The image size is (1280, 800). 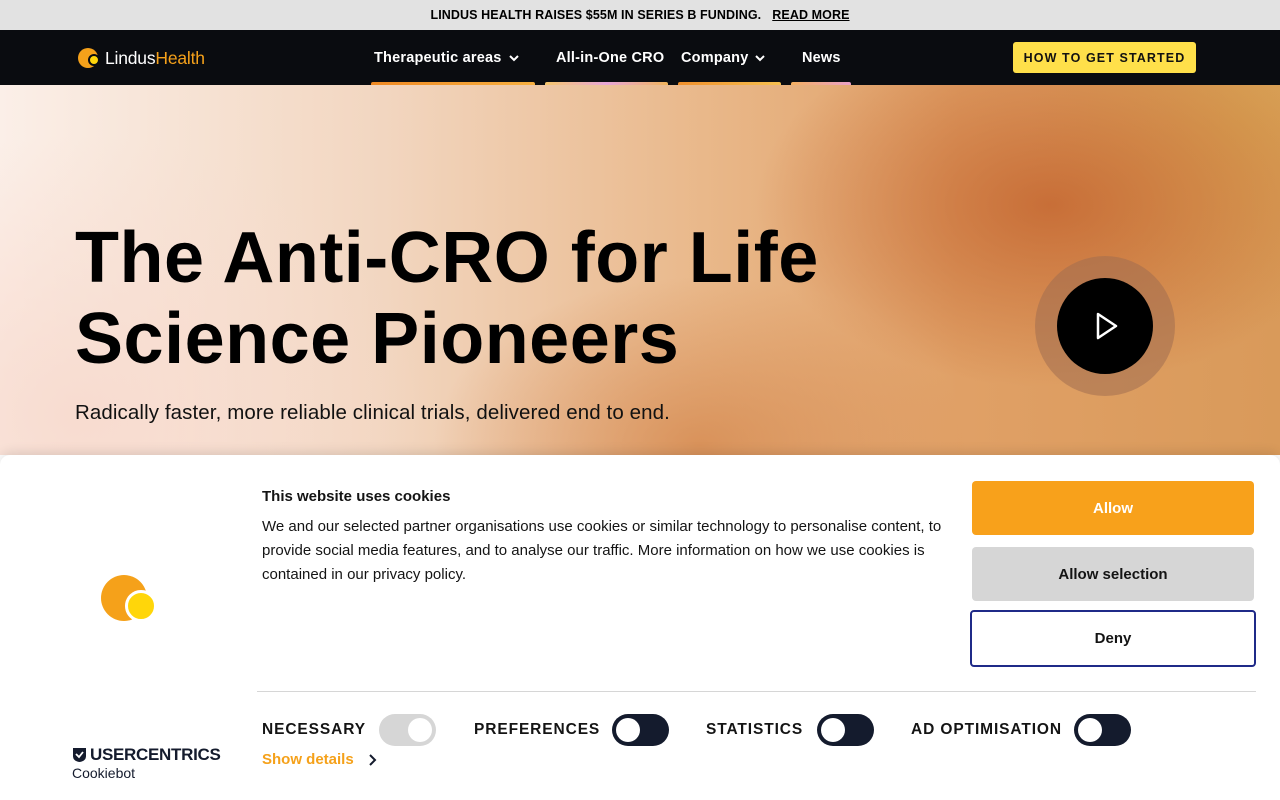 What do you see at coordinates (756, 691) in the screenshot?
I see `divider` at bounding box center [756, 691].